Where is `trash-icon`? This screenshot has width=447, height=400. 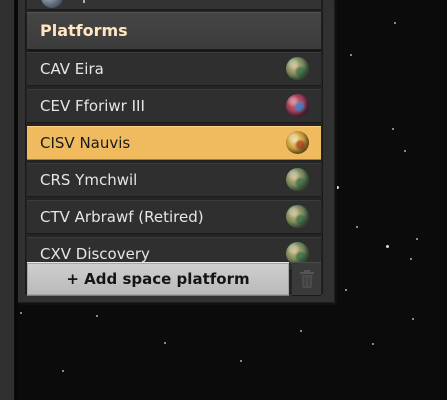 trash-icon is located at coordinates (307, 279).